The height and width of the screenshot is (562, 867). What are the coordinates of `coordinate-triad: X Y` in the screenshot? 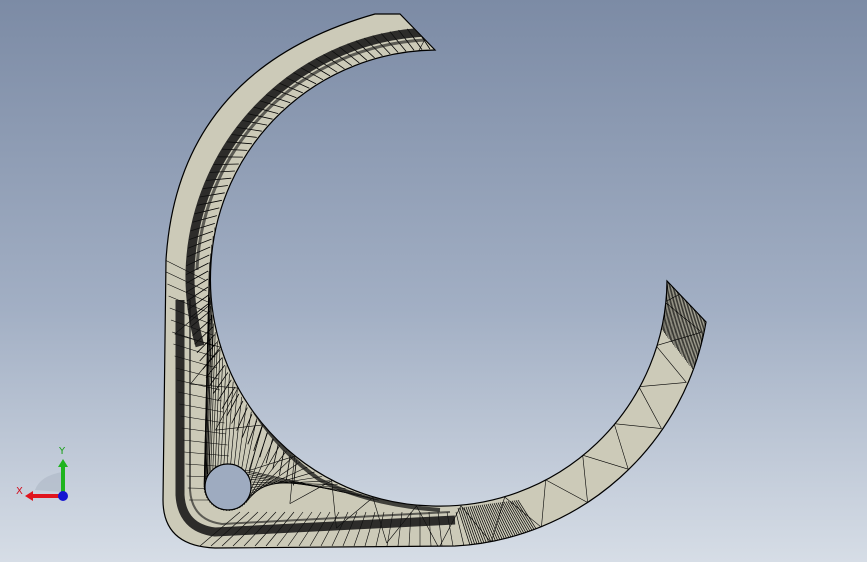 It's located at (45, 475).